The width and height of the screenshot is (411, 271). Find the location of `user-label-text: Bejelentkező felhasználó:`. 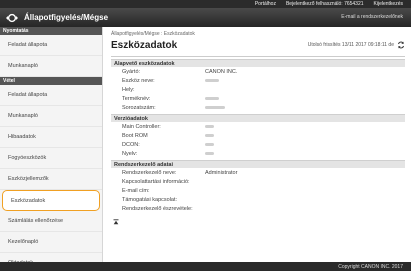

user-label-text: Bejelentkező felhasználó: is located at coordinates (314, 4).